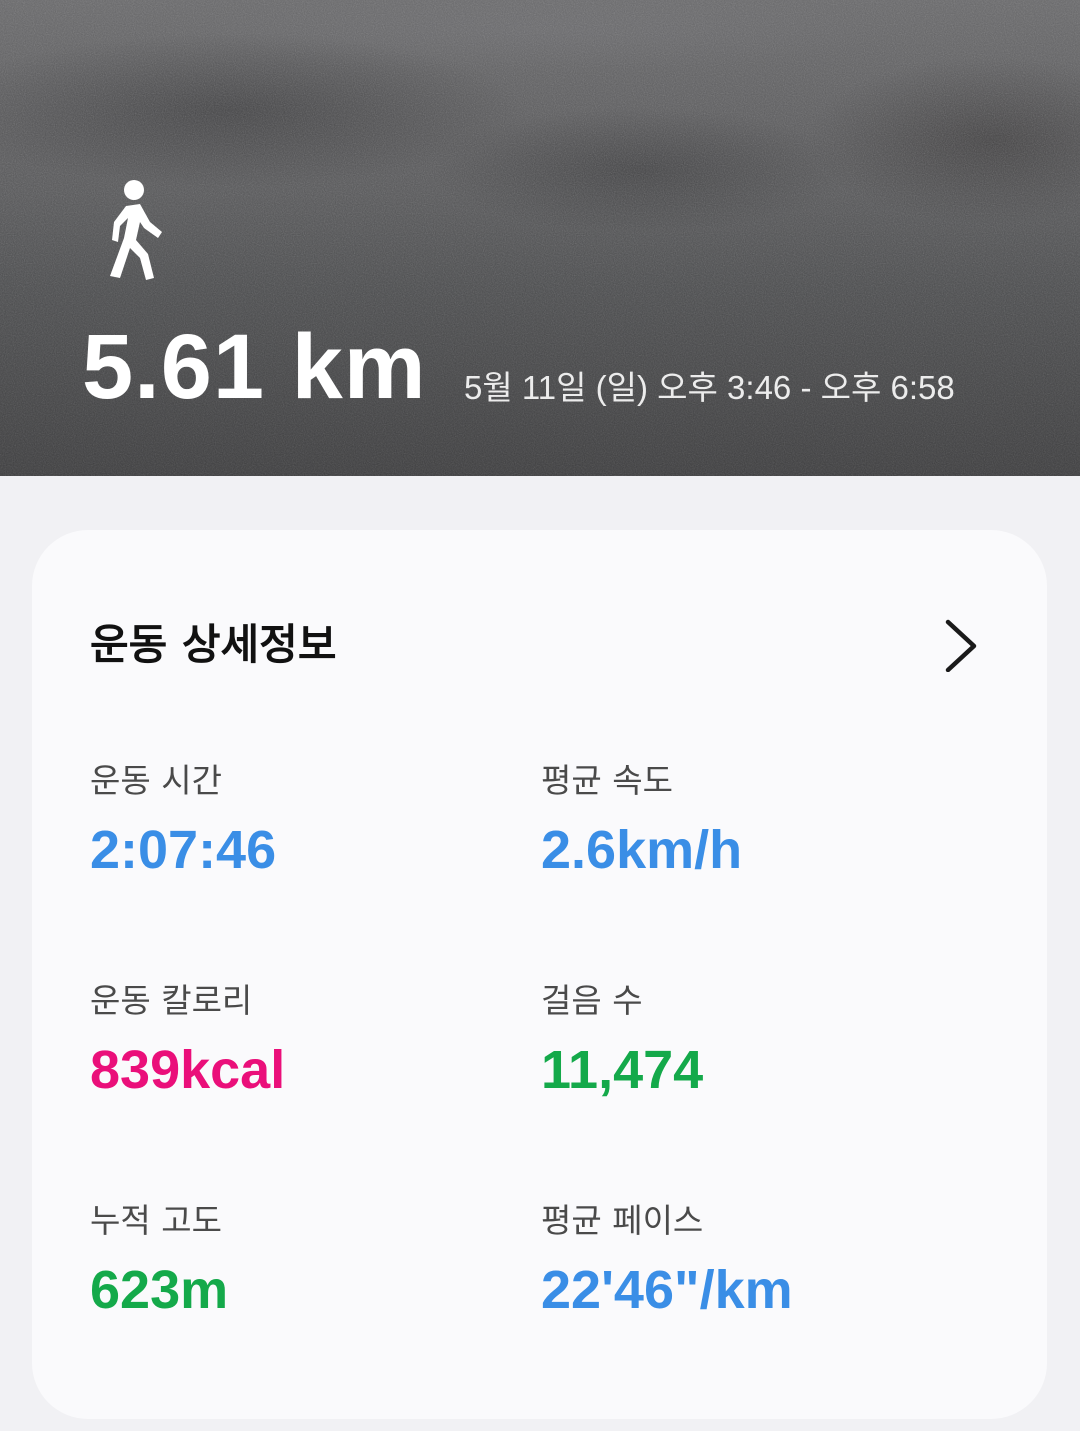  Describe the element at coordinates (709, 387) in the screenshot. I see `workout-date-range: 5월 11일 (일) 오후 3:46 - 오후 6:58` at that location.